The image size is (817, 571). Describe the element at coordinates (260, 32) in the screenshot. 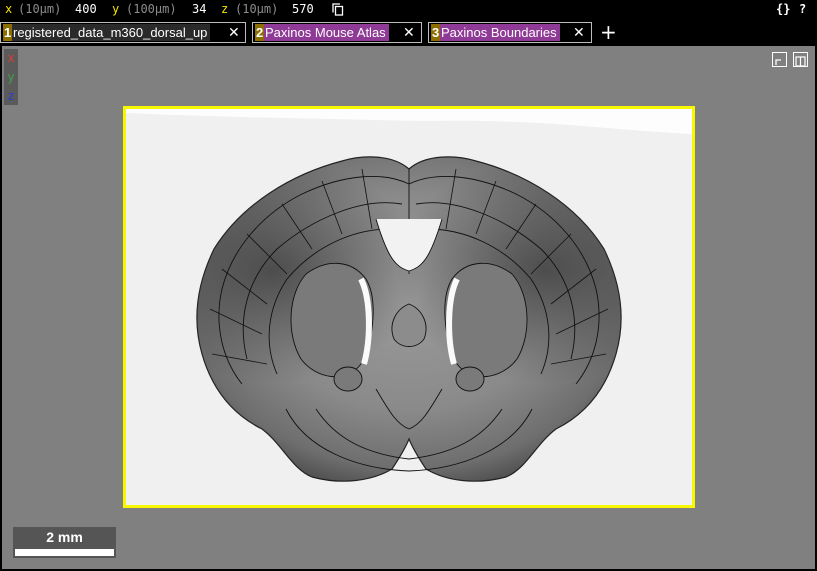

I see `layer-number: 2` at that location.